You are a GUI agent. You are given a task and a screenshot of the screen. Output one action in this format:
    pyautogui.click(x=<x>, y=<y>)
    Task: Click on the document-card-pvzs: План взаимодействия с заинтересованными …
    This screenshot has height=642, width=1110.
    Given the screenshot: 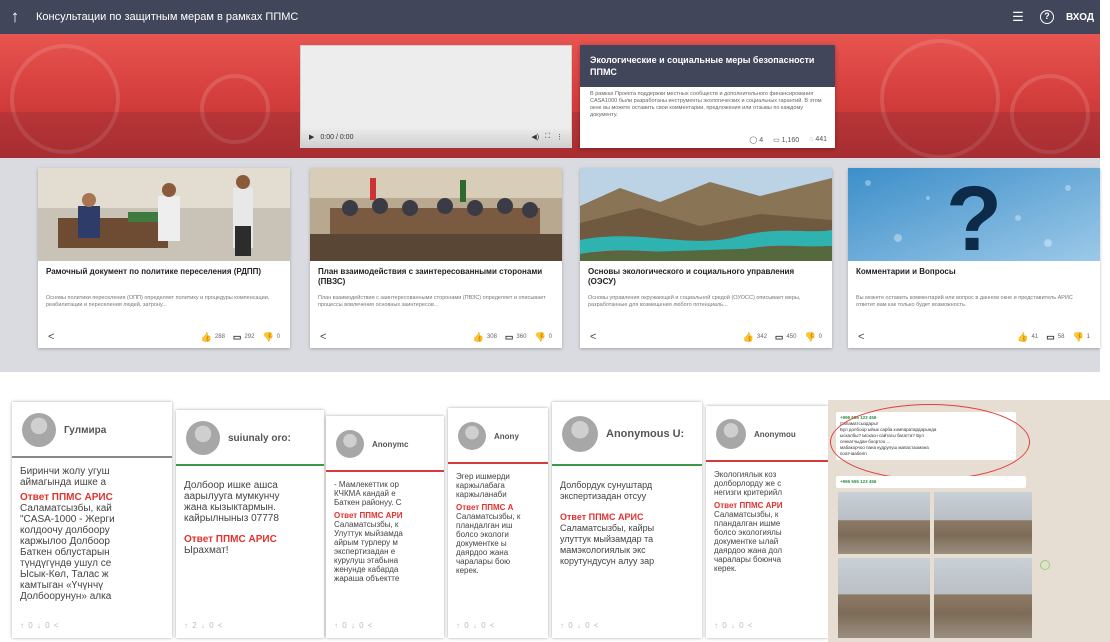 What is the action you would take?
    pyautogui.click(x=436, y=258)
    